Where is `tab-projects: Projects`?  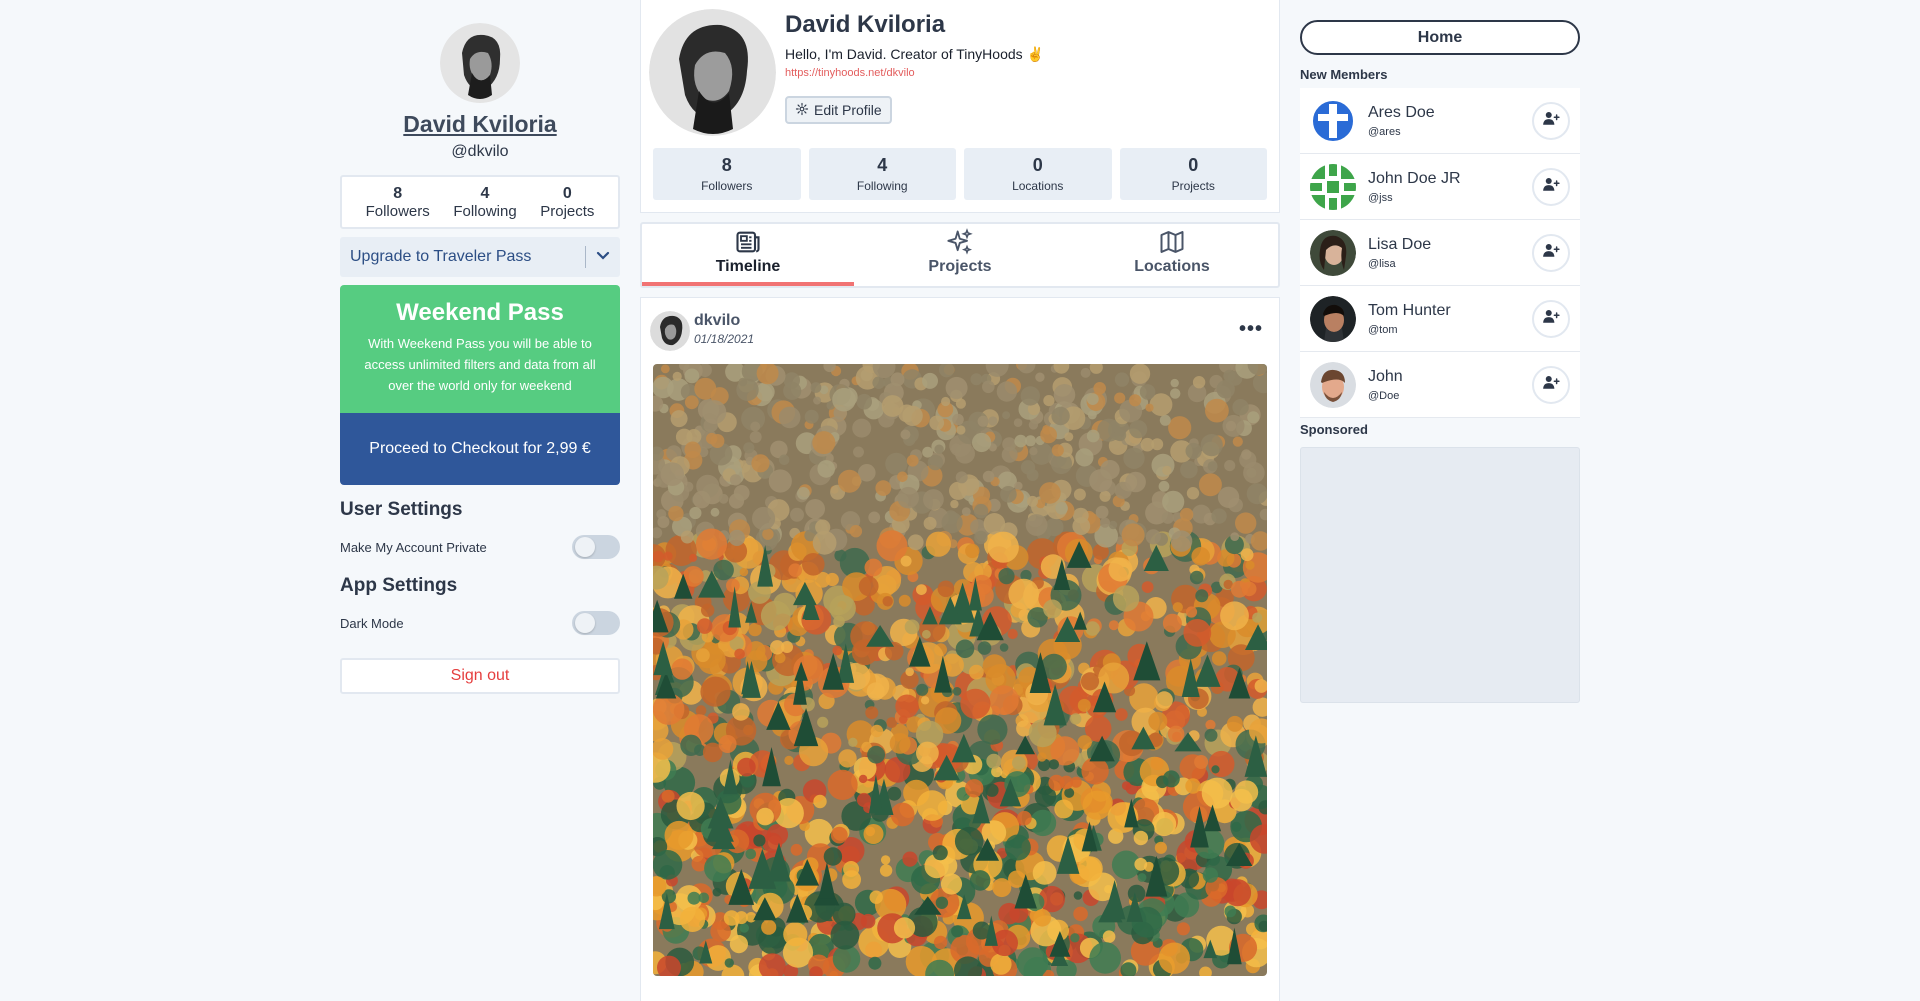
tab-projects: Projects is located at coordinates (960, 255).